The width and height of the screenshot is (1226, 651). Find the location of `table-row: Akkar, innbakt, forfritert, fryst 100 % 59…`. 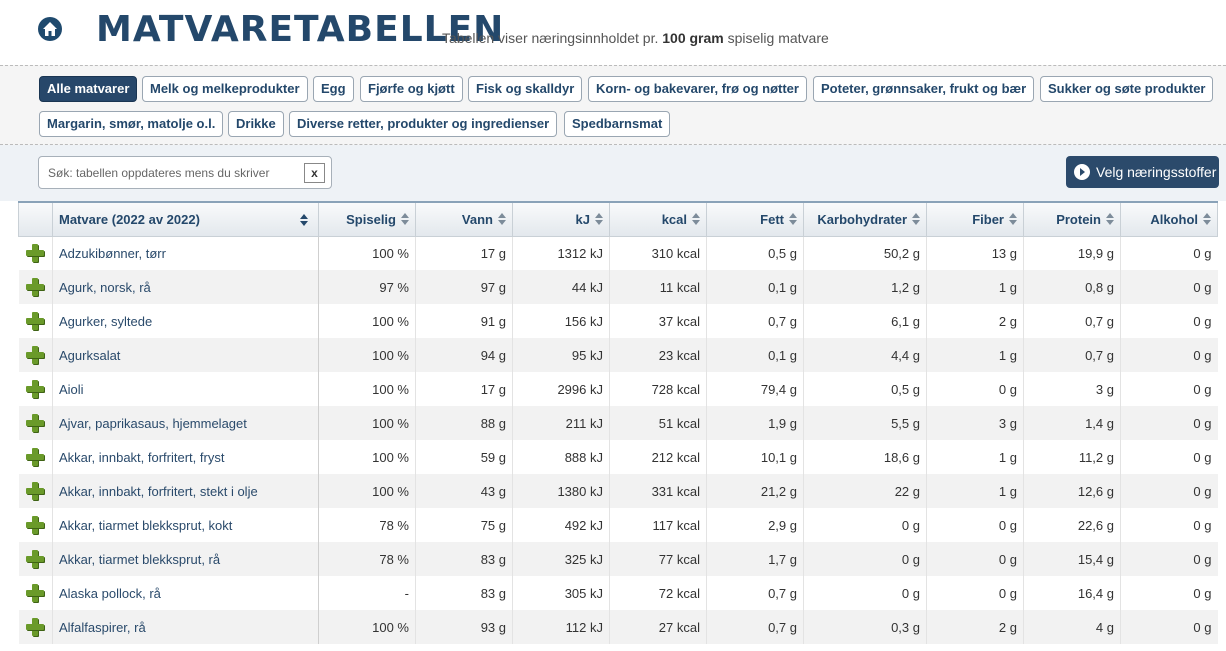

table-row: Akkar, innbakt, forfritert, fryst 100 % 59… is located at coordinates (618, 457).